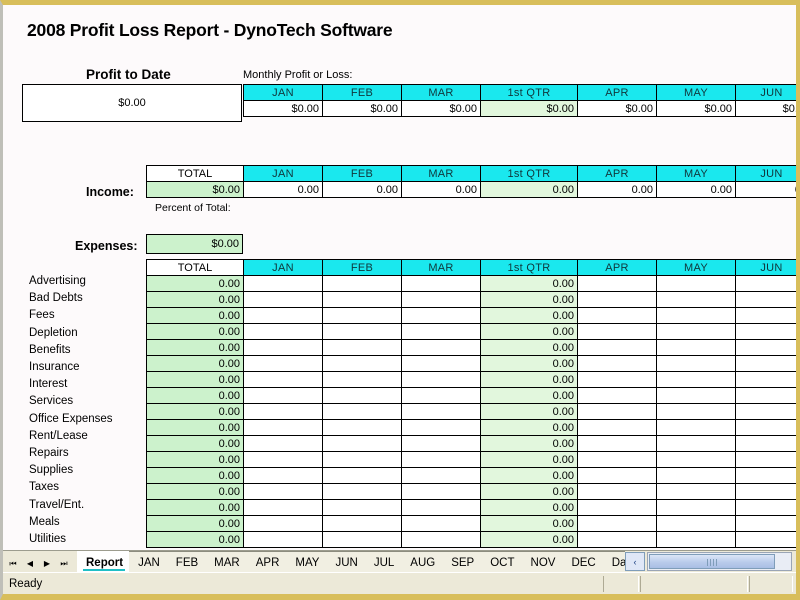  What do you see at coordinates (195, 315) in the screenshot?
I see `expense-total-2: 0.00` at bounding box center [195, 315].